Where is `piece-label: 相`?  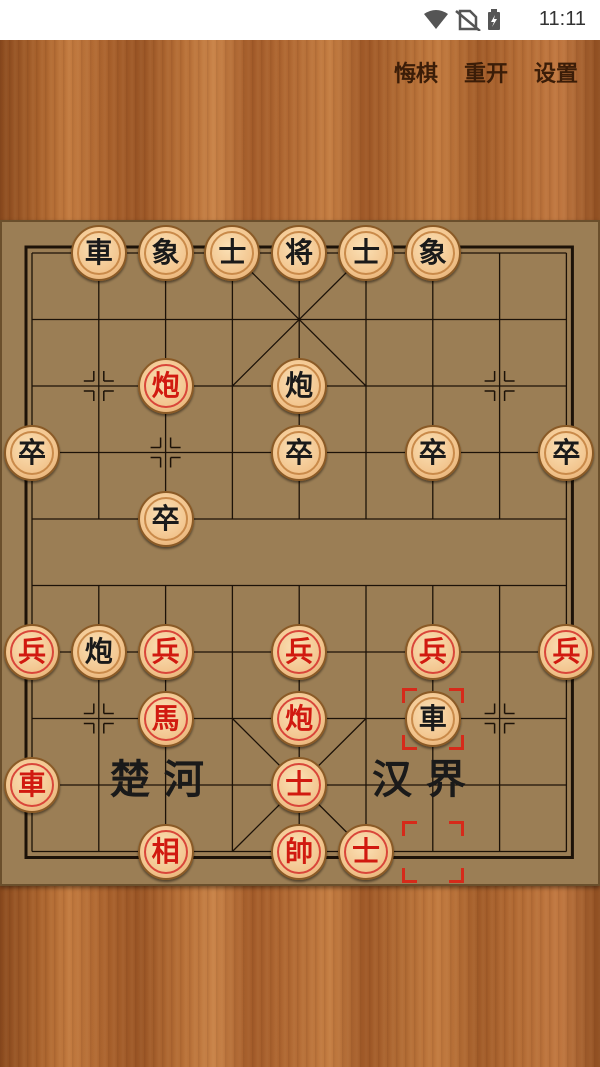
piece-label: 相 is located at coordinates (165, 851).